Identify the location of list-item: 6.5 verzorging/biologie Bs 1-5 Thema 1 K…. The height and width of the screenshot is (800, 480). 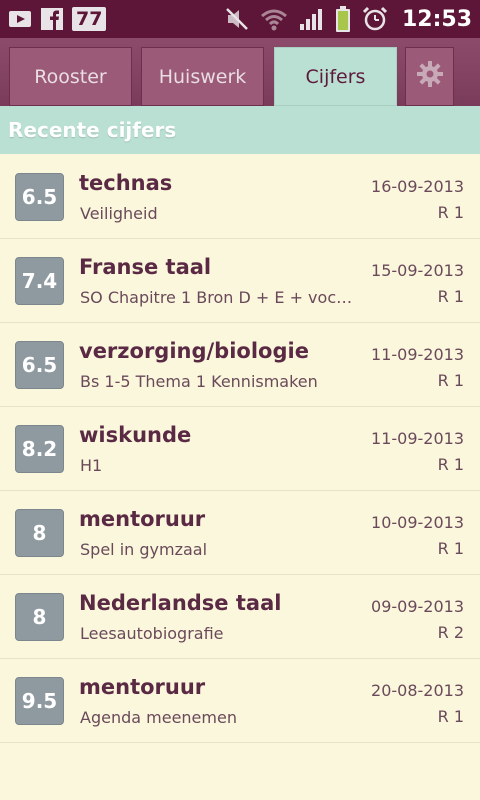
(240, 365).